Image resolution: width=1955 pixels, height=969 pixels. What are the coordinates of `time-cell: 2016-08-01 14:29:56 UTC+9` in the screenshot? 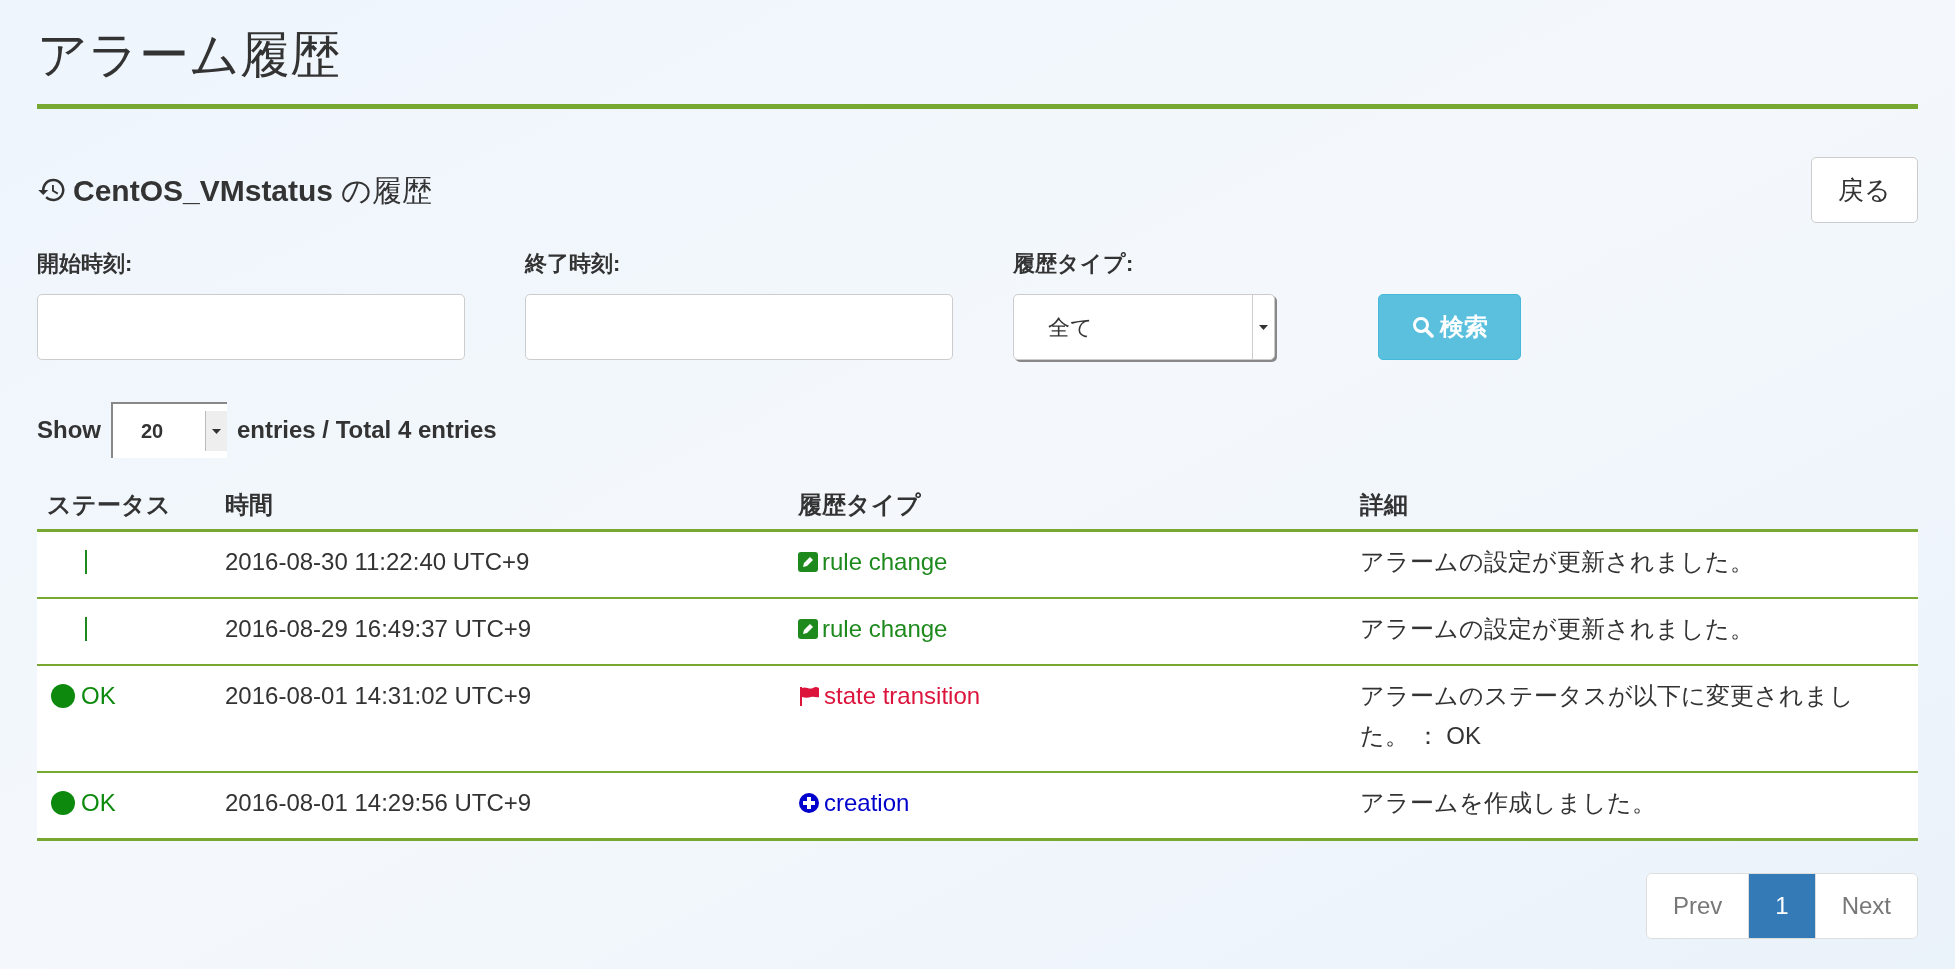 It's located at (378, 802).